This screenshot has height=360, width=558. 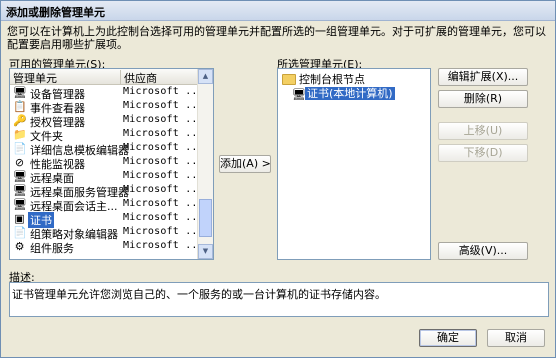 What do you see at coordinates (354, 164) in the screenshot?
I see `selected-snapins-tree: 控制台根节点 🖥证书(本地计算机)` at bounding box center [354, 164].